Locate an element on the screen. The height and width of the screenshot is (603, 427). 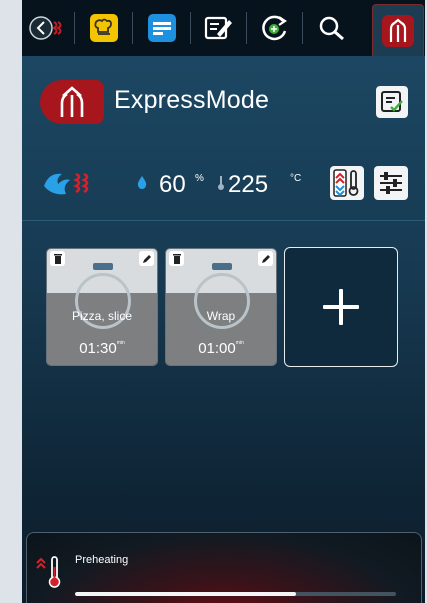
cleaning-icon is located at coordinates (274, 28).